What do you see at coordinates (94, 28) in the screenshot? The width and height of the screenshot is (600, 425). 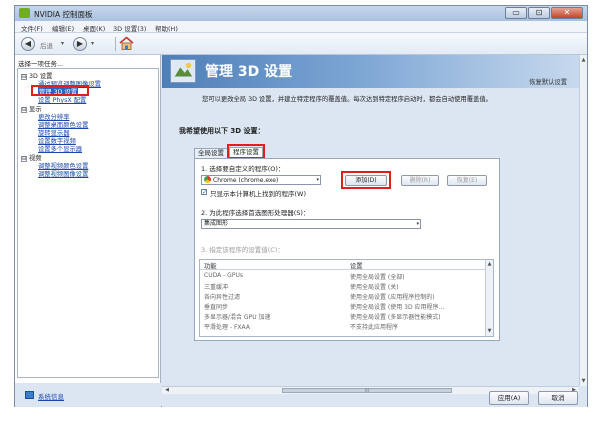 I see `menu-desktop: 桌面(K)` at bounding box center [94, 28].